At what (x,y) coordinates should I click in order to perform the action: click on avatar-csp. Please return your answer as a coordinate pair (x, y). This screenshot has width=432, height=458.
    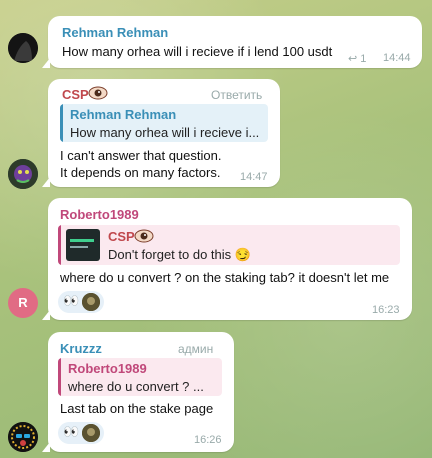
    Looking at the image, I should click on (23, 174).